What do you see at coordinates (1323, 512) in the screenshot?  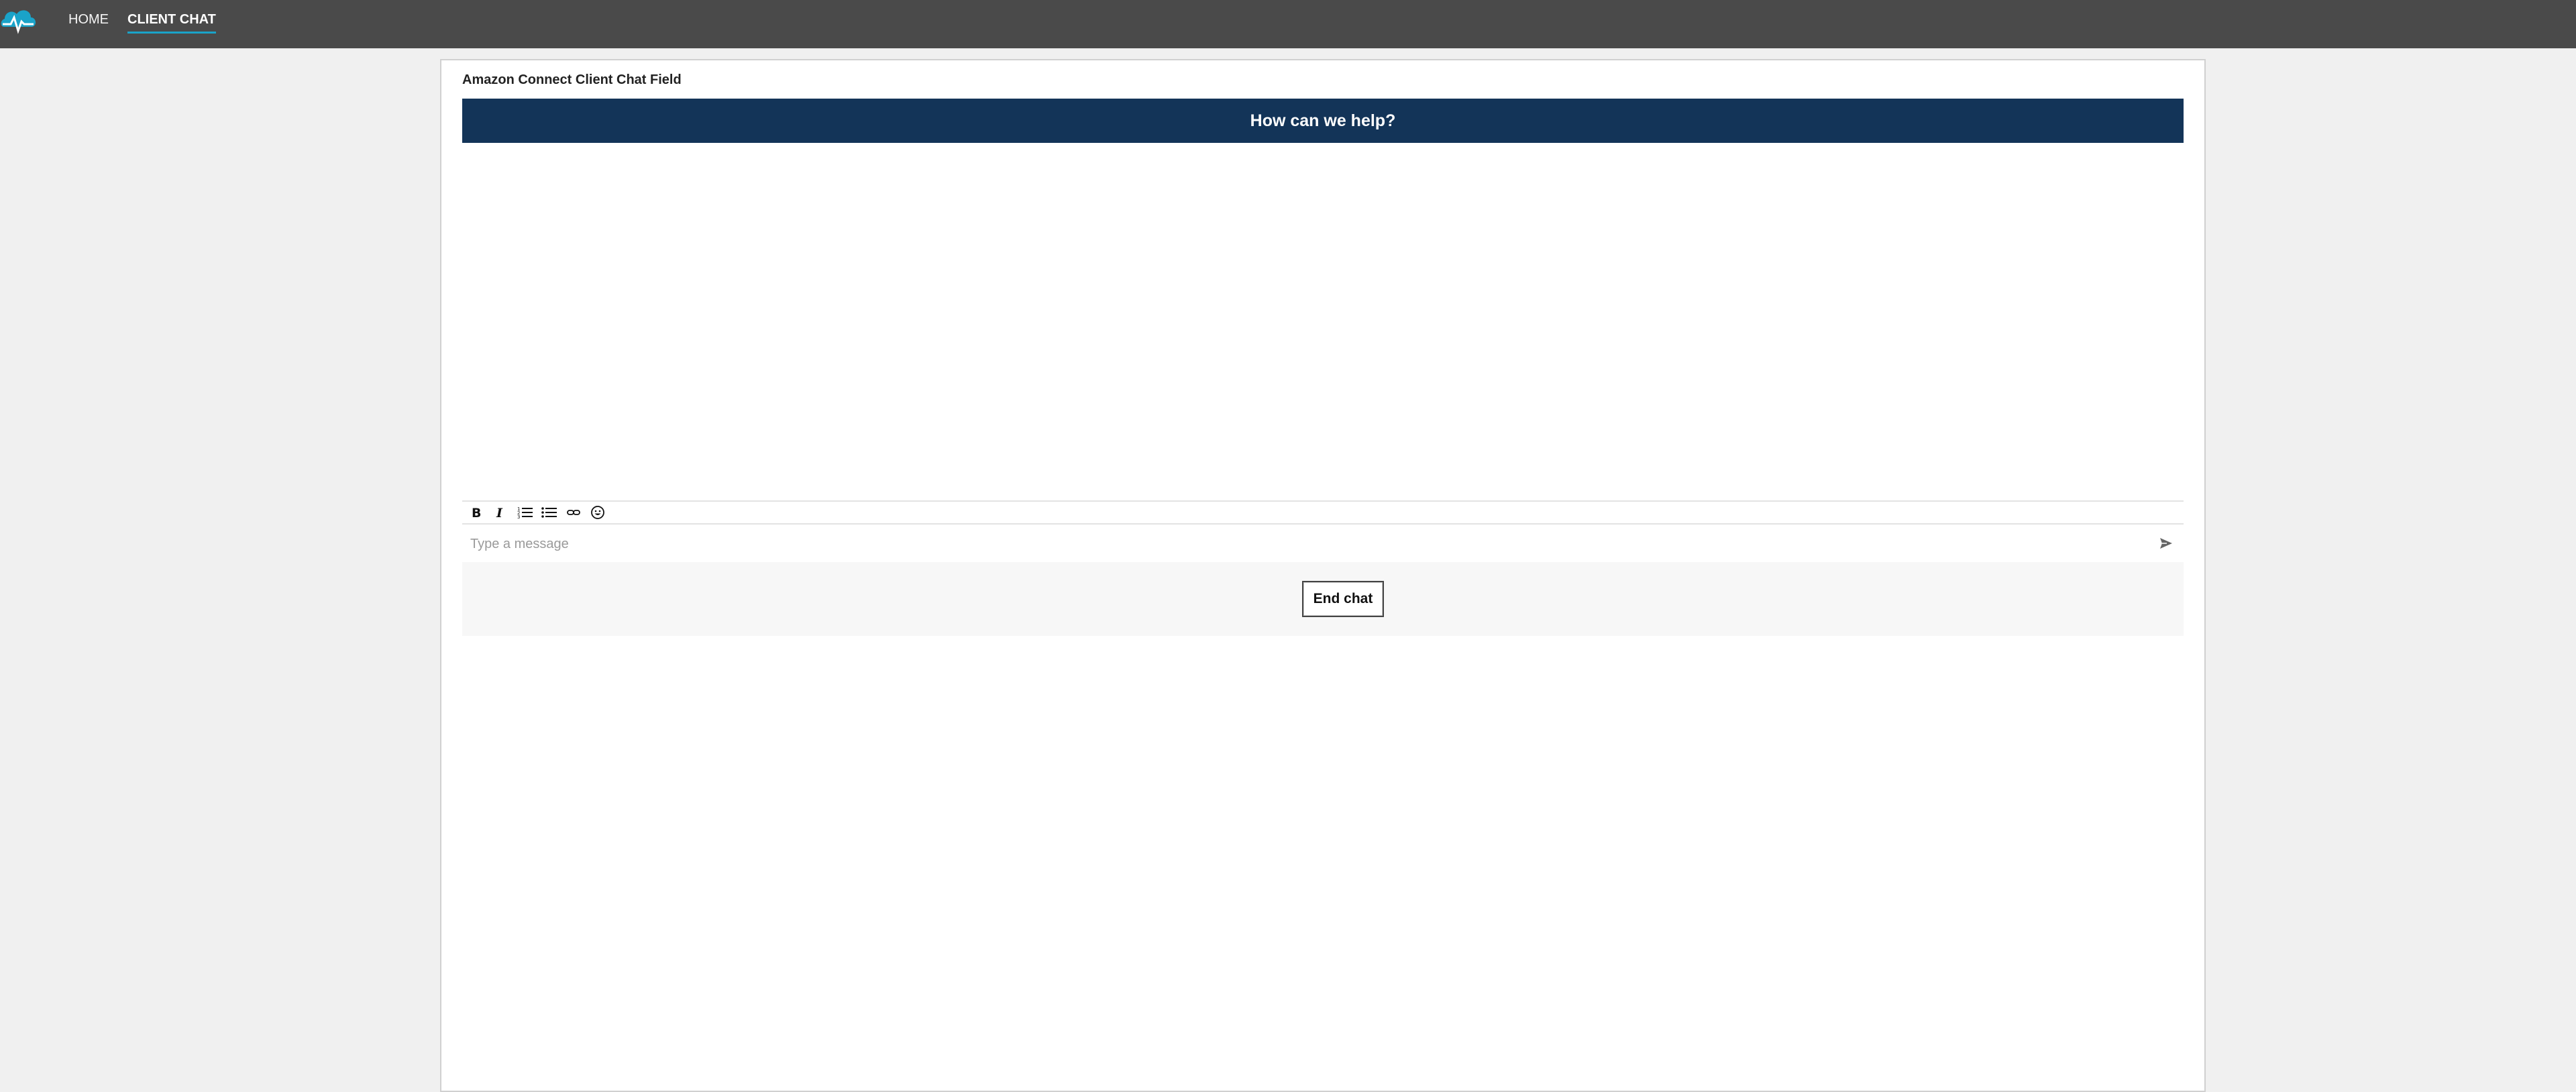 I see `formatting-toolbar: B I 1 2 3` at bounding box center [1323, 512].